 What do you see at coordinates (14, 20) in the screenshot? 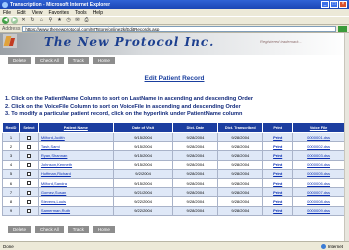
I see `forward-icon: ▶` at bounding box center [14, 20].